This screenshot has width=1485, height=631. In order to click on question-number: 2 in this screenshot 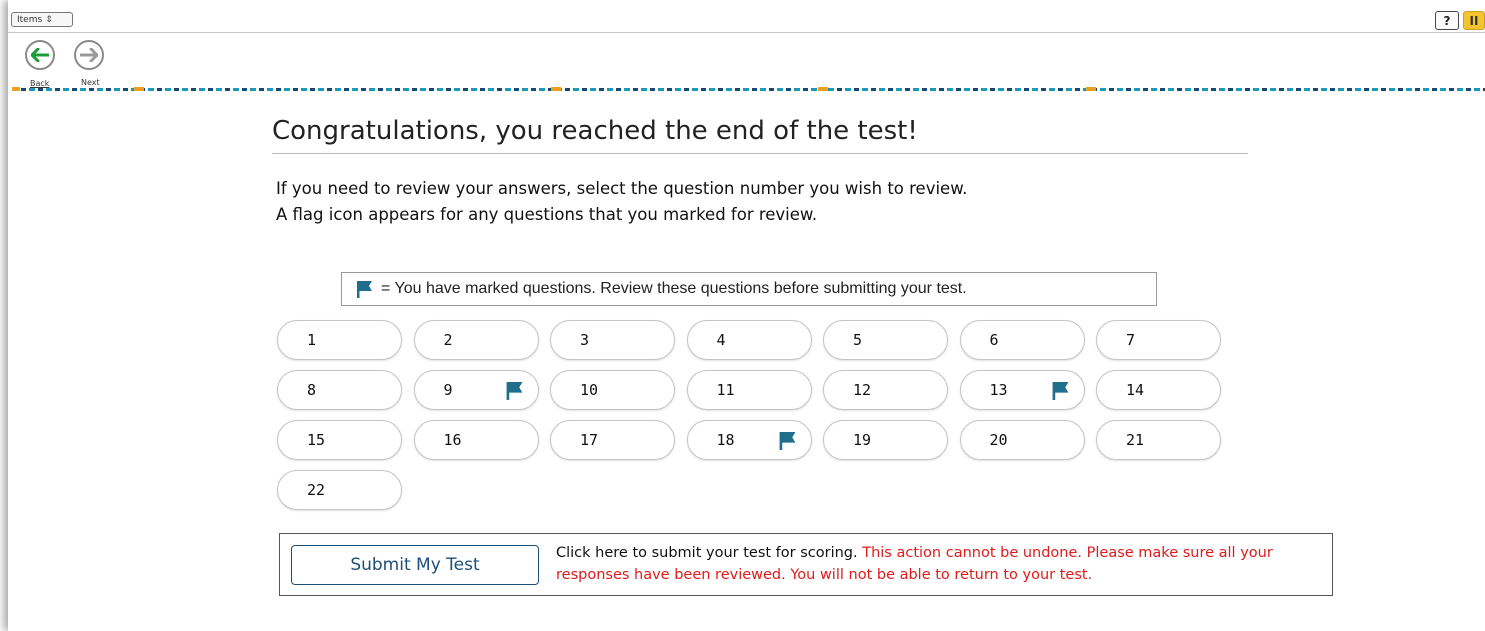, I will do `click(448, 340)`.